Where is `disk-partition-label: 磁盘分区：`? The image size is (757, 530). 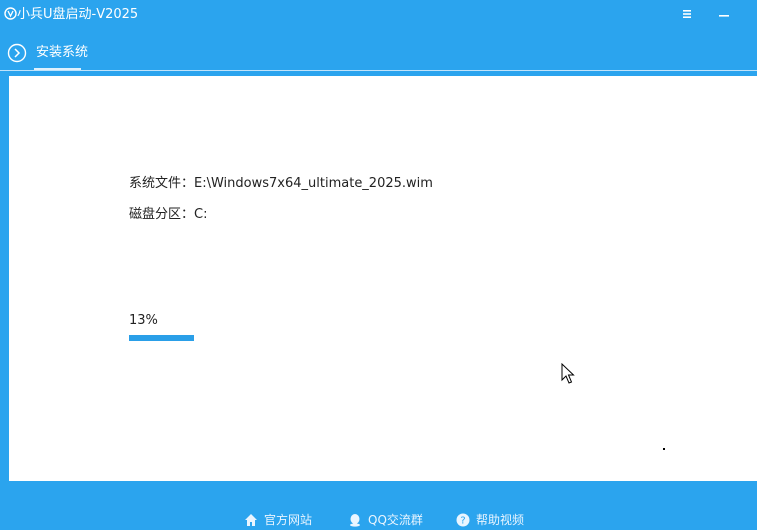 disk-partition-label: 磁盘分区： is located at coordinates (162, 214).